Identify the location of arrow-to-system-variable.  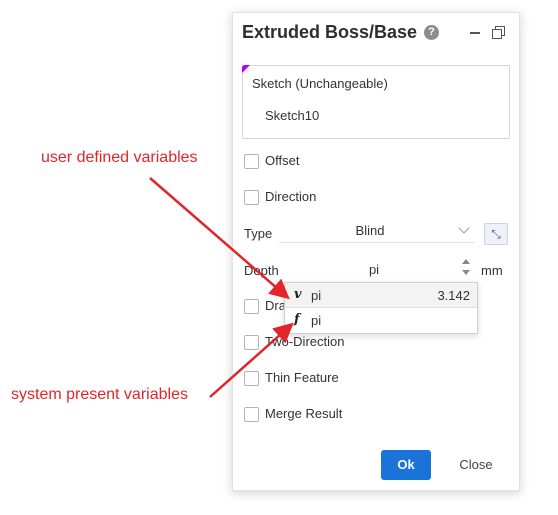
(251, 360).